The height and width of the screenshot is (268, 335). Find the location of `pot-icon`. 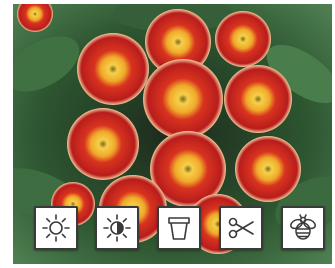

pot-icon is located at coordinates (179, 228).